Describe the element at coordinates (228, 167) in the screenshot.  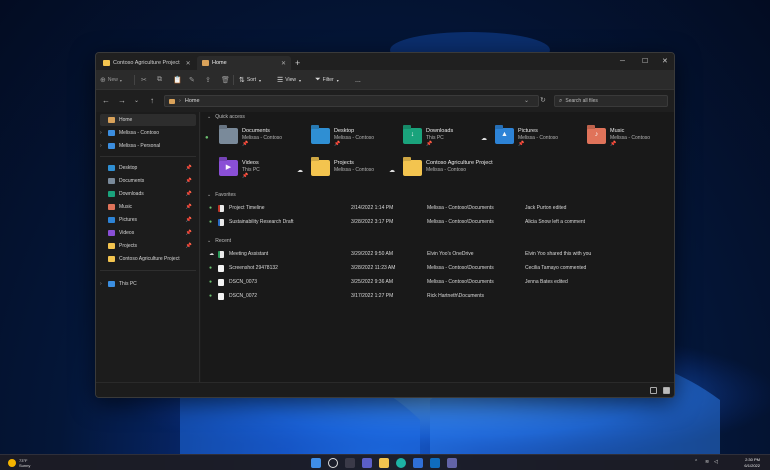
I see `play-icon: ▶` at that location.